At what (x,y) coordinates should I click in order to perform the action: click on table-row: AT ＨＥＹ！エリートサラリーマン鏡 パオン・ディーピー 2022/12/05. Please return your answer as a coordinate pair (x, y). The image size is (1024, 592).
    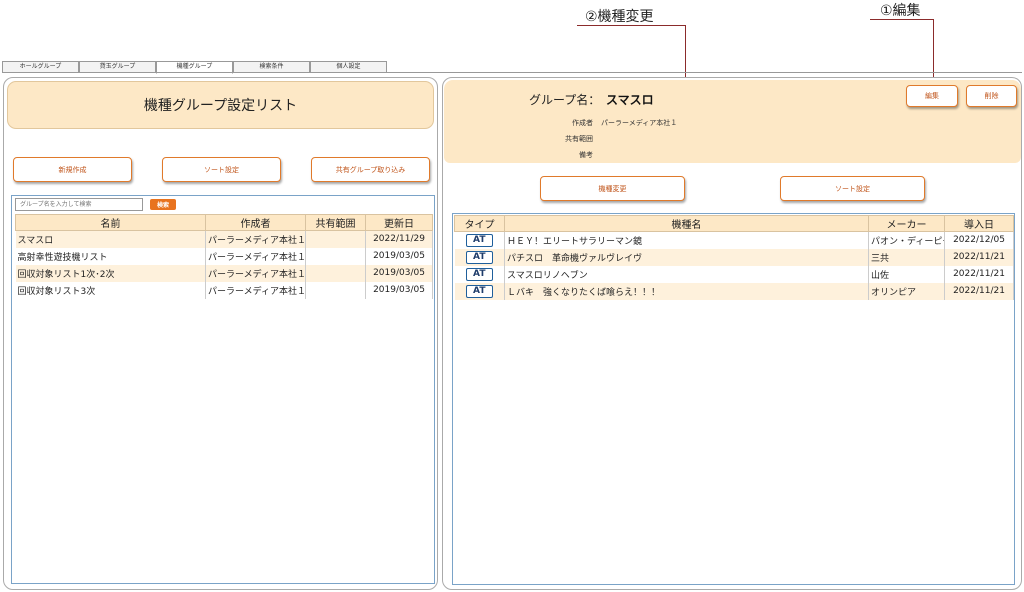
    Looking at the image, I should click on (734, 240).